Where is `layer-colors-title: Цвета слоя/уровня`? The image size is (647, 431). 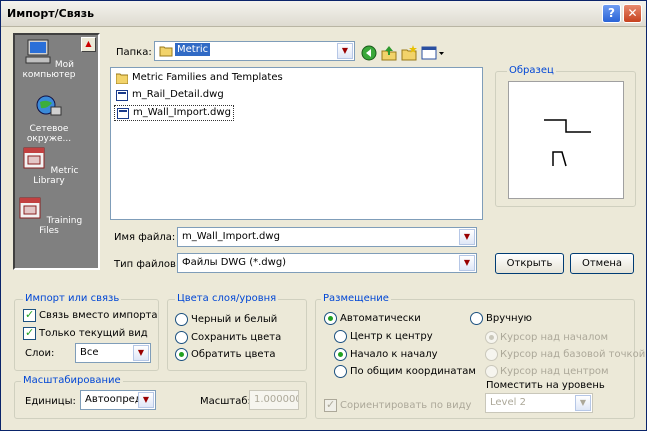 layer-colors-title: Цвета слоя/уровня is located at coordinates (227, 298).